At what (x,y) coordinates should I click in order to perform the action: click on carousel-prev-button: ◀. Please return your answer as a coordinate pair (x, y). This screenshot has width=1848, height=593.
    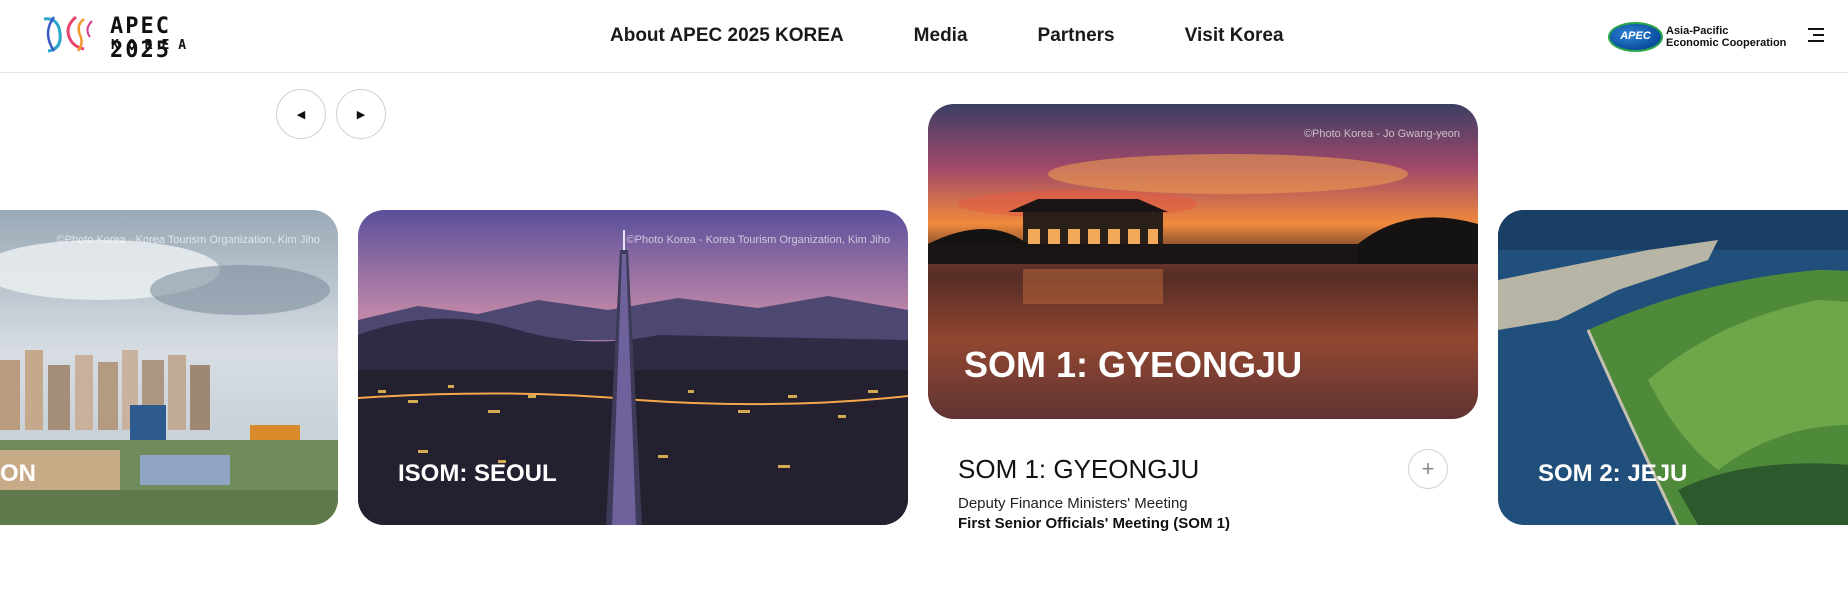
    Looking at the image, I should click on (301, 114).